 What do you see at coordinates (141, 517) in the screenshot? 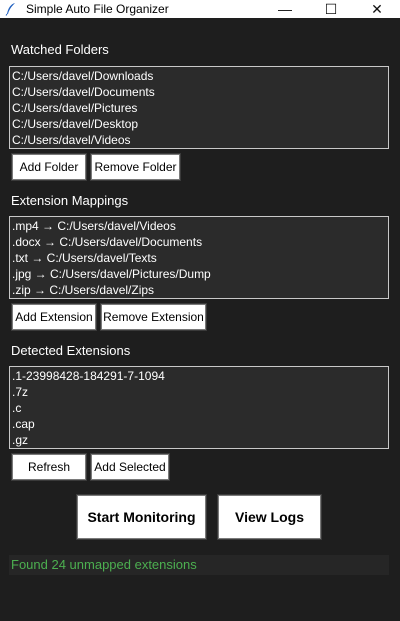
I see `start-monitoring-button: Start Monitoring` at bounding box center [141, 517].